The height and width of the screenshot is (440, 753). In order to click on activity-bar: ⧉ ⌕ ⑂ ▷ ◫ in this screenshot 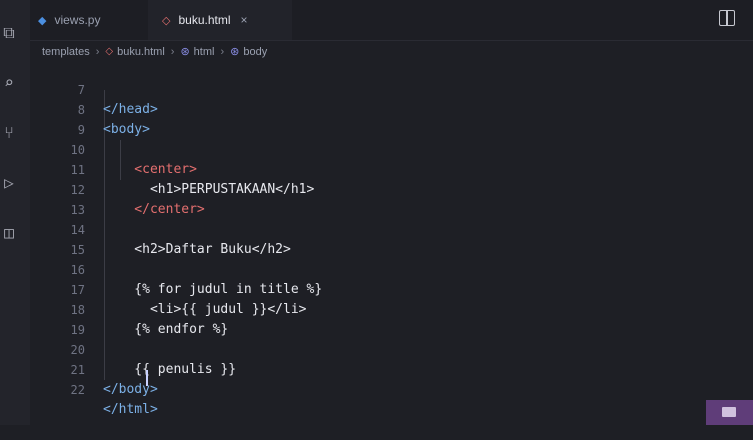, I will do `click(15, 212)`.